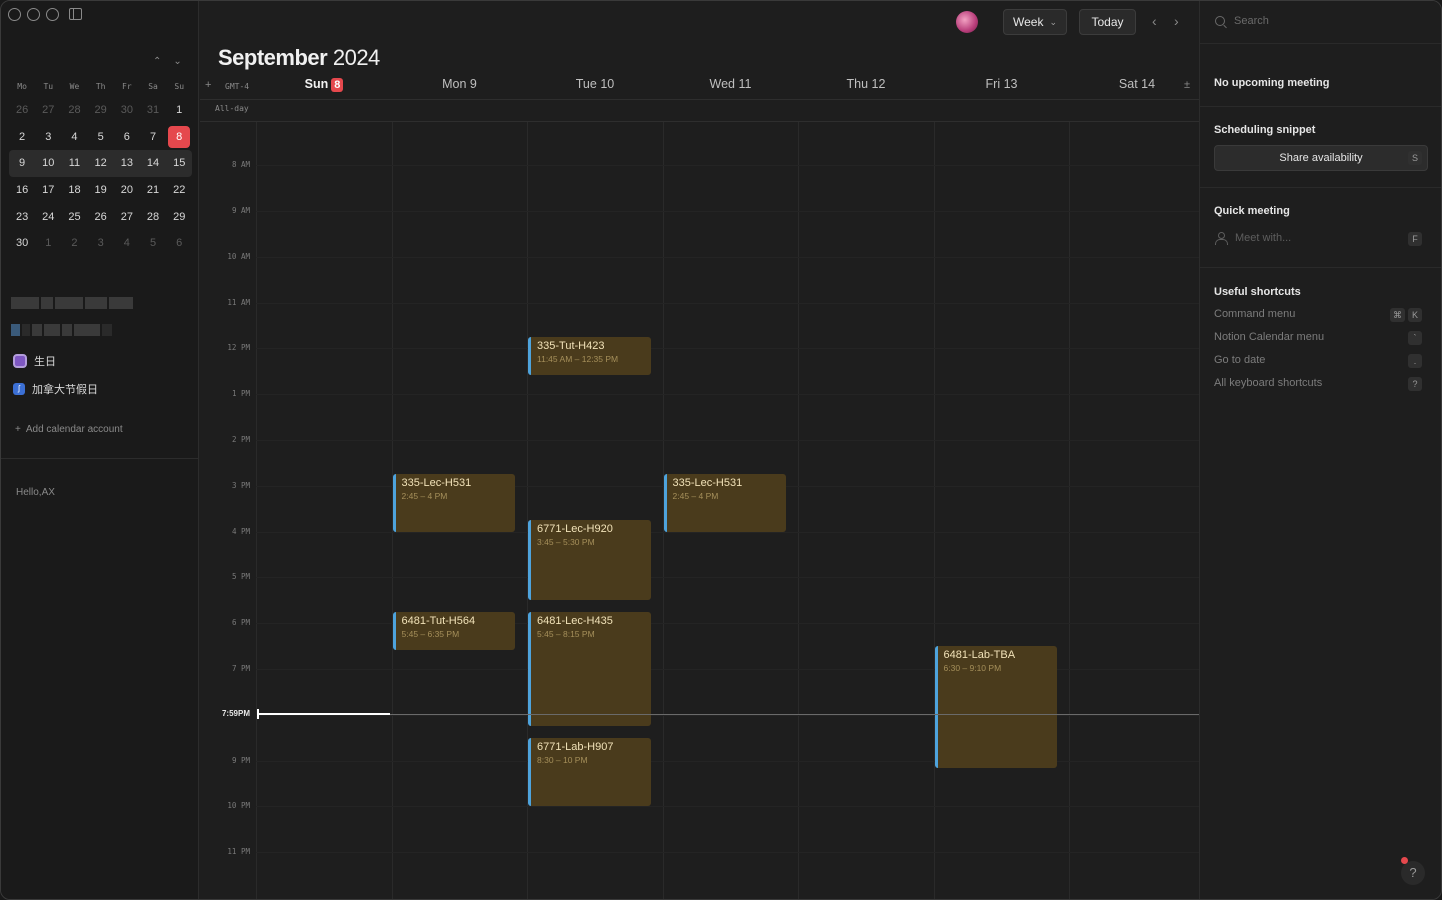 Image resolution: width=1442 pixels, height=900 pixels. Describe the element at coordinates (101, 190) in the screenshot. I see `mini-calendar-day: 19` at that location.